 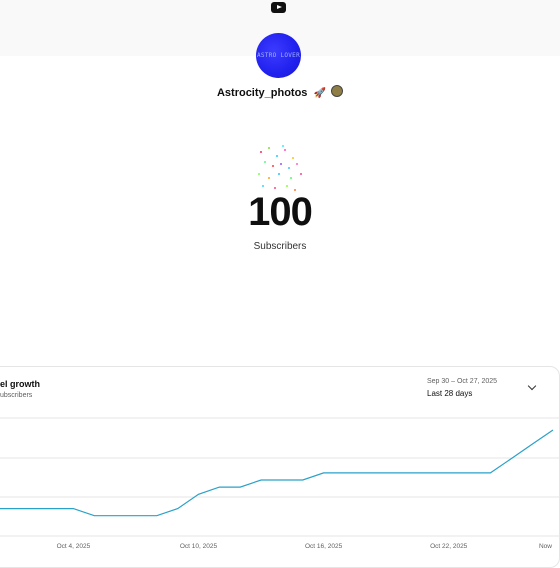 What do you see at coordinates (74, 546) in the screenshot?
I see `x-tick-label: Oct 4, 2025` at bounding box center [74, 546].